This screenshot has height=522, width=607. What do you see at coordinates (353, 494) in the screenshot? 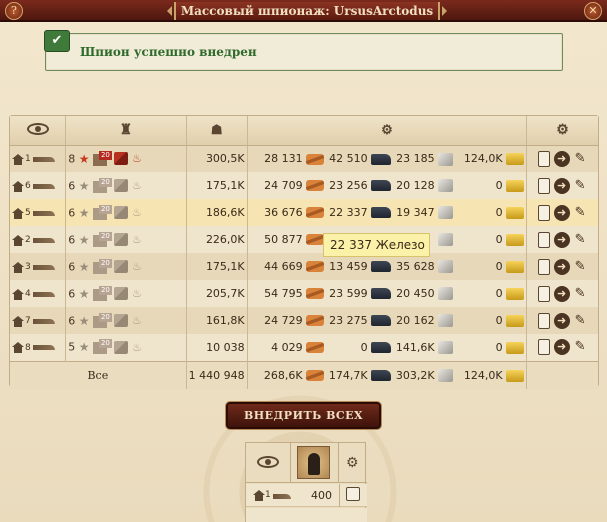
I see `details-icon` at bounding box center [353, 494].